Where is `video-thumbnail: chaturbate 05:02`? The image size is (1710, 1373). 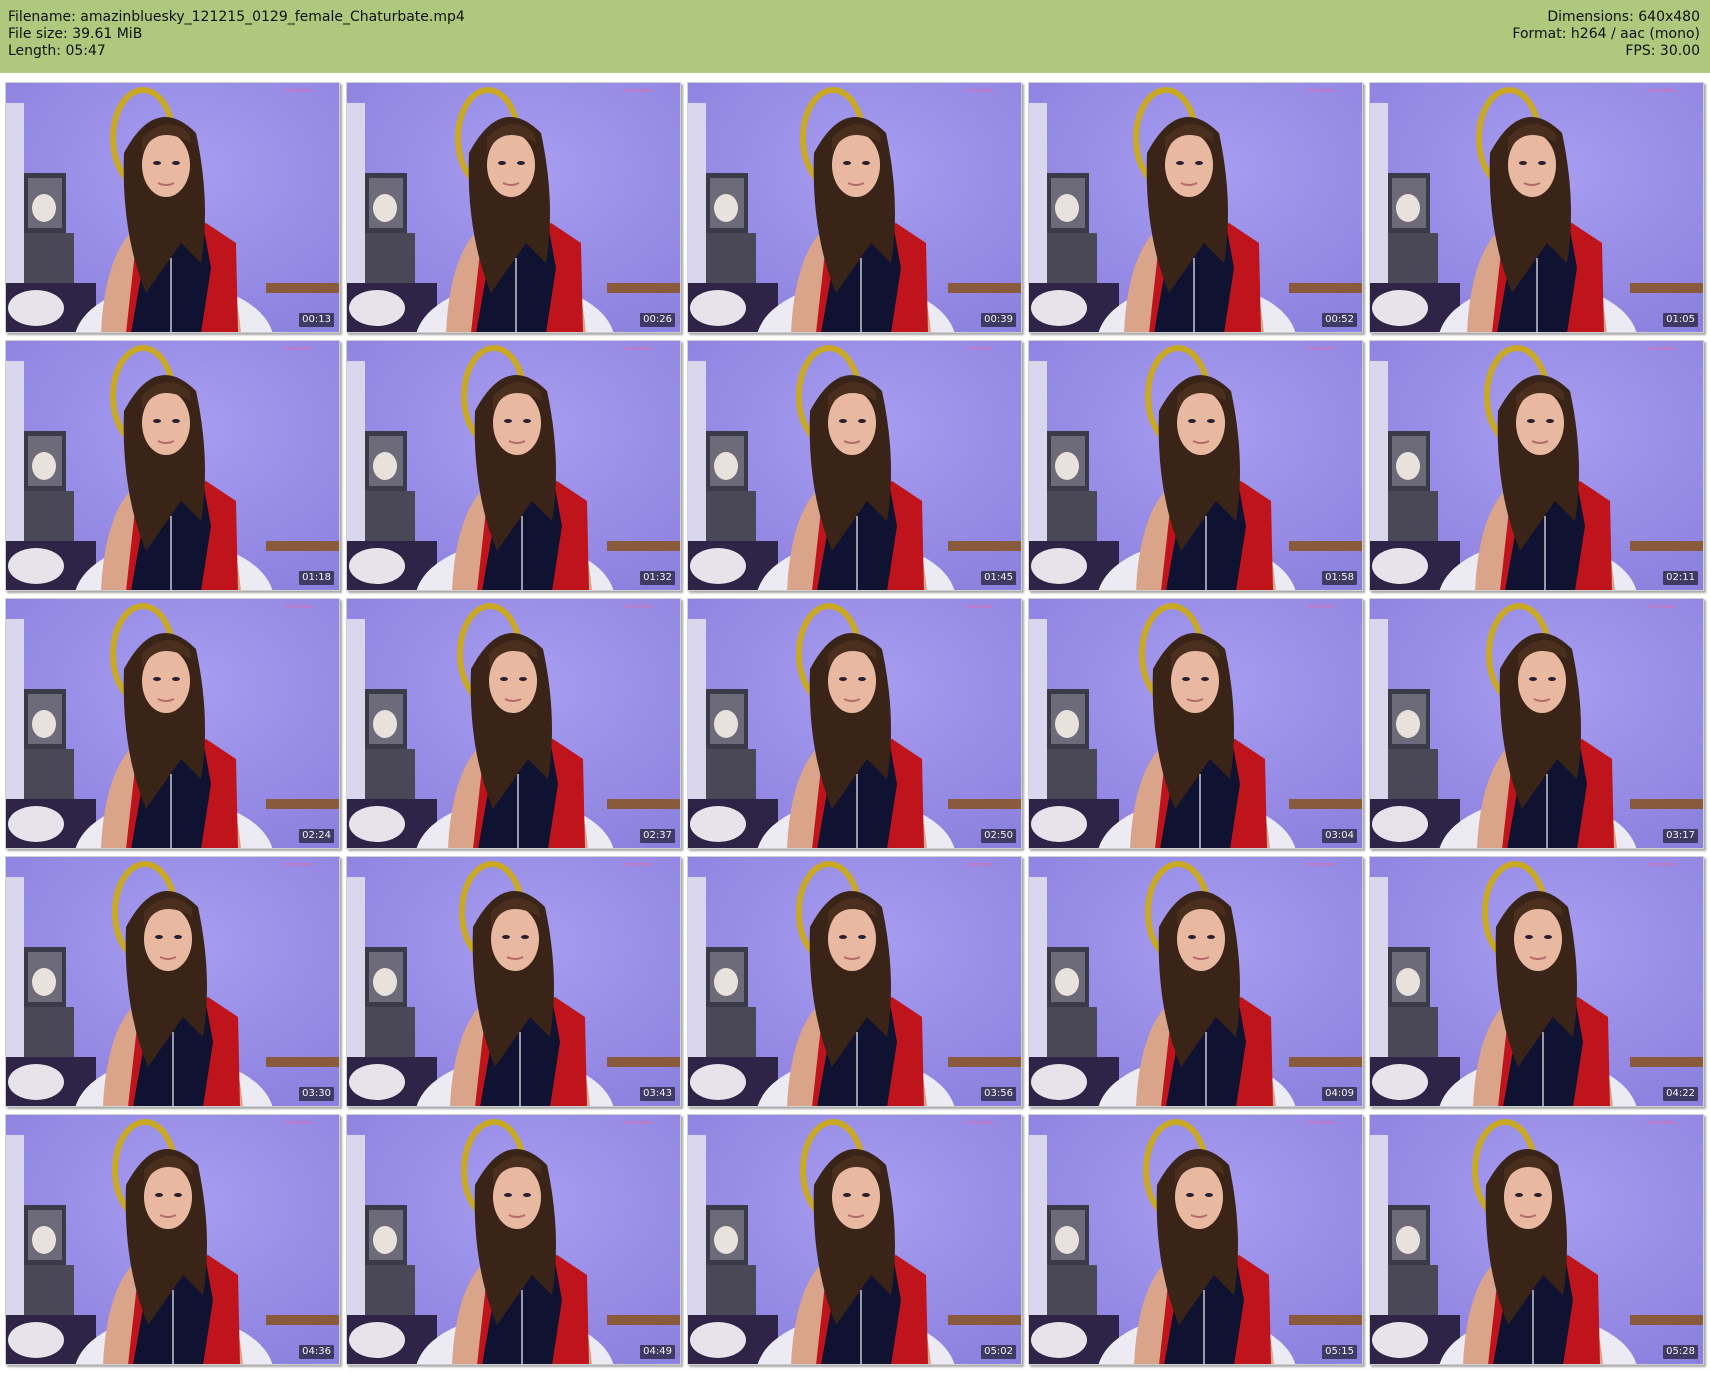 video-thumbnail: chaturbate 05:02 is located at coordinates (854, 1239).